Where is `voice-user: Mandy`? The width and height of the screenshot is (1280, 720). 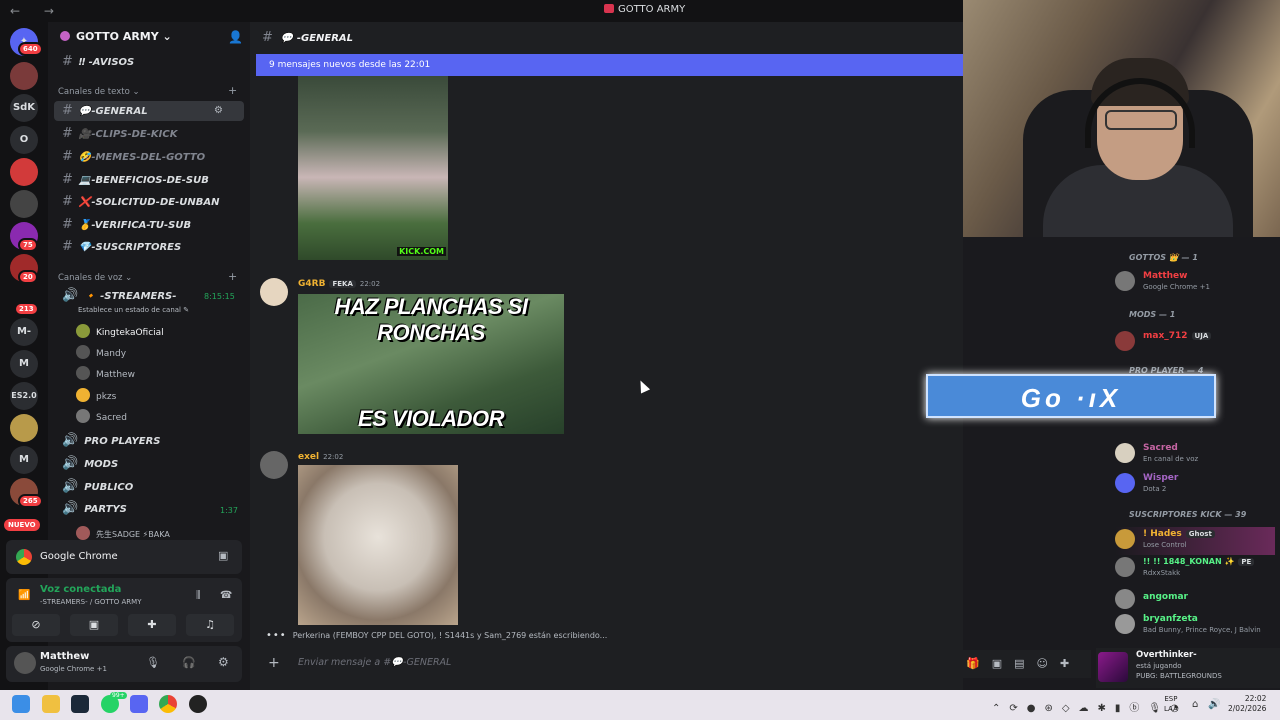
voice-user: Mandy is located at coordinates (101, 352).